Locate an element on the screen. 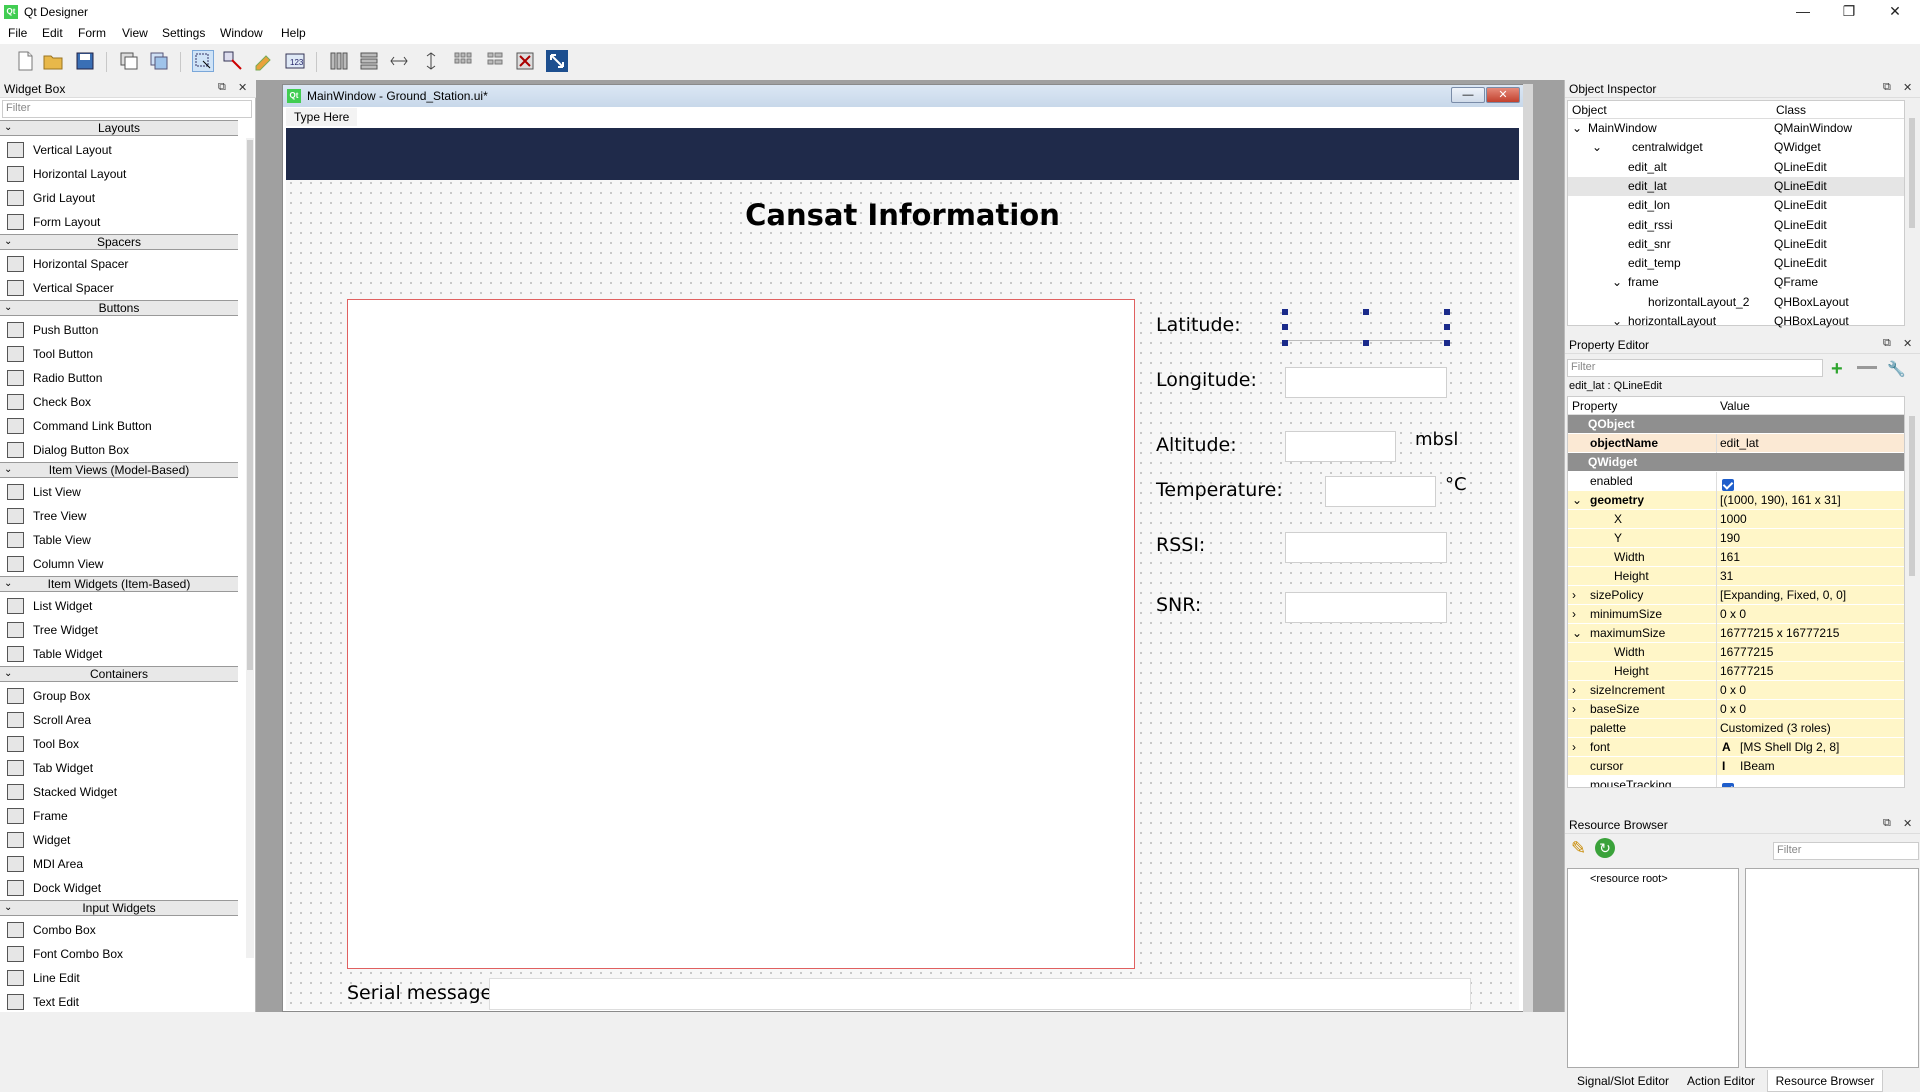 The image size is (1920, 1092). property-filter-input: Filter is located at coordinates (1695, 368).